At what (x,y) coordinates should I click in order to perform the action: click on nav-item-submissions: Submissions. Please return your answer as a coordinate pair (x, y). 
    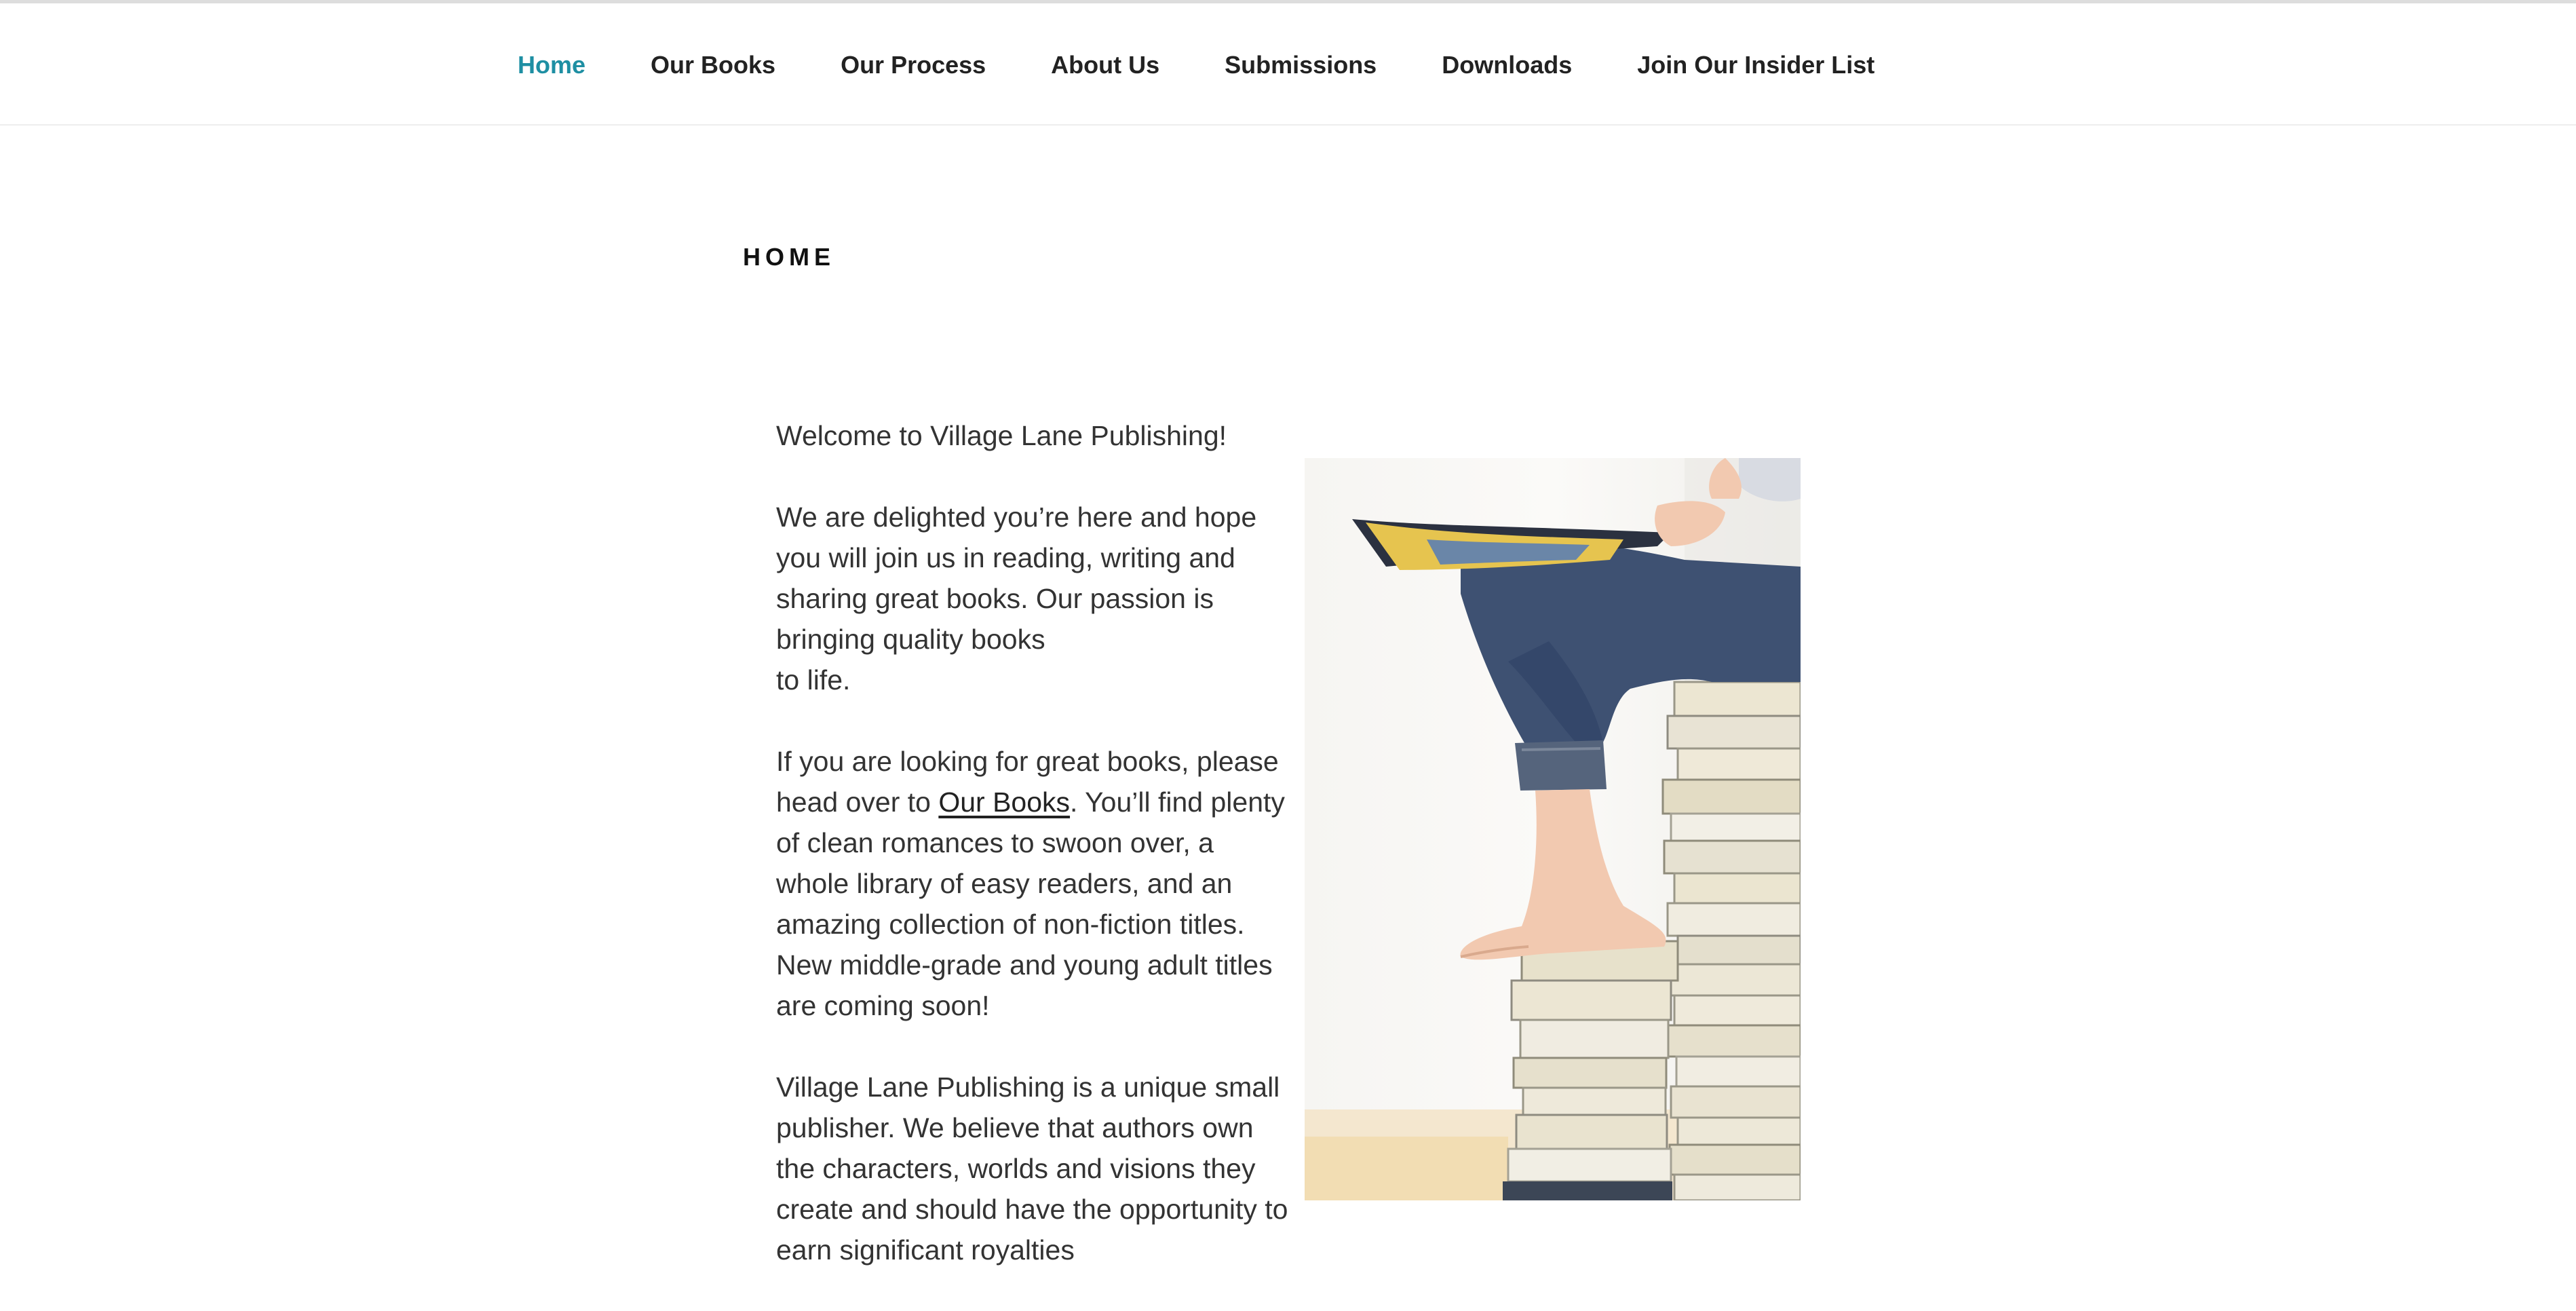
    Looking at the image, I should click on (1301, 65).